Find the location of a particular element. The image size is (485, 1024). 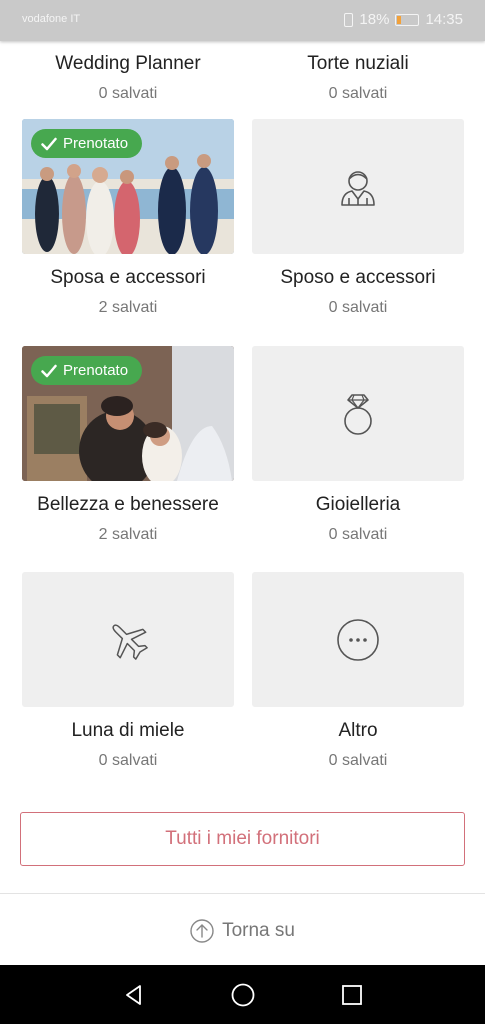

category-card-gioielleria: Gioielleria 0 salvati is located at coordinates (358, 445).